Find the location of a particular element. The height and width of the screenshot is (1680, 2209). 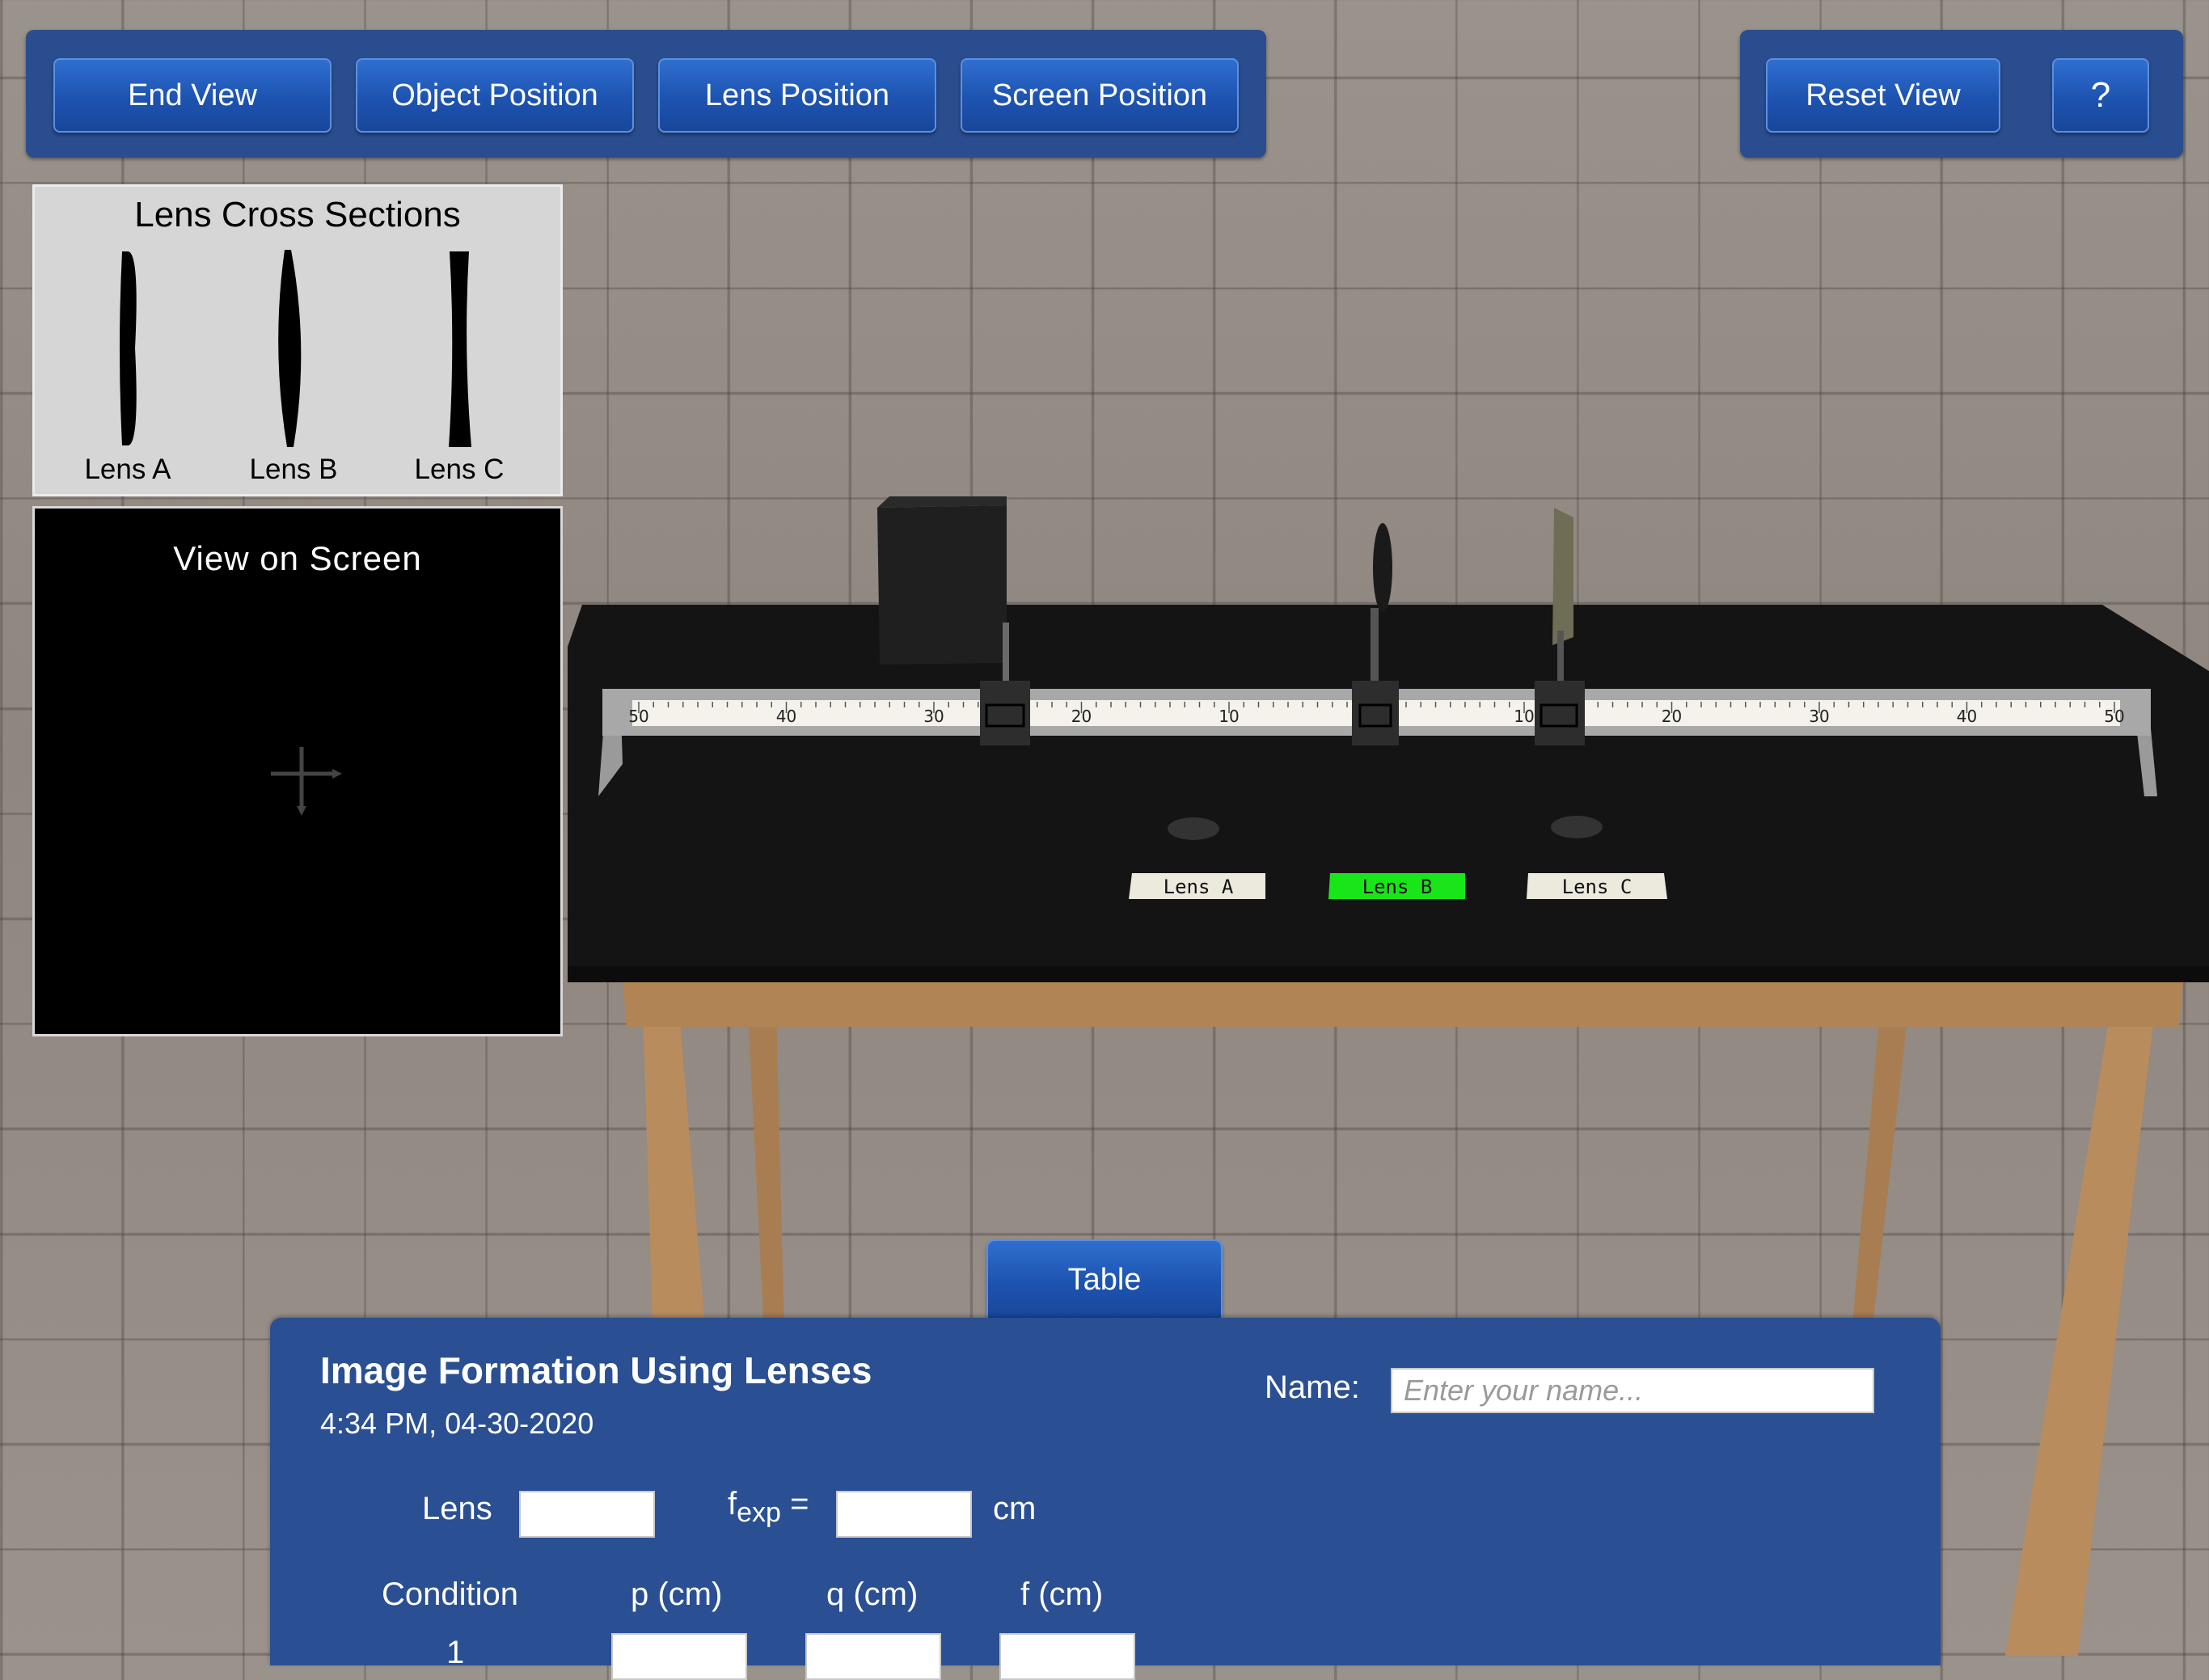

lens-cross-sections-panel: Lens Cross Sections Lens A Lens B Lens C is located at coordinates (298, 340).